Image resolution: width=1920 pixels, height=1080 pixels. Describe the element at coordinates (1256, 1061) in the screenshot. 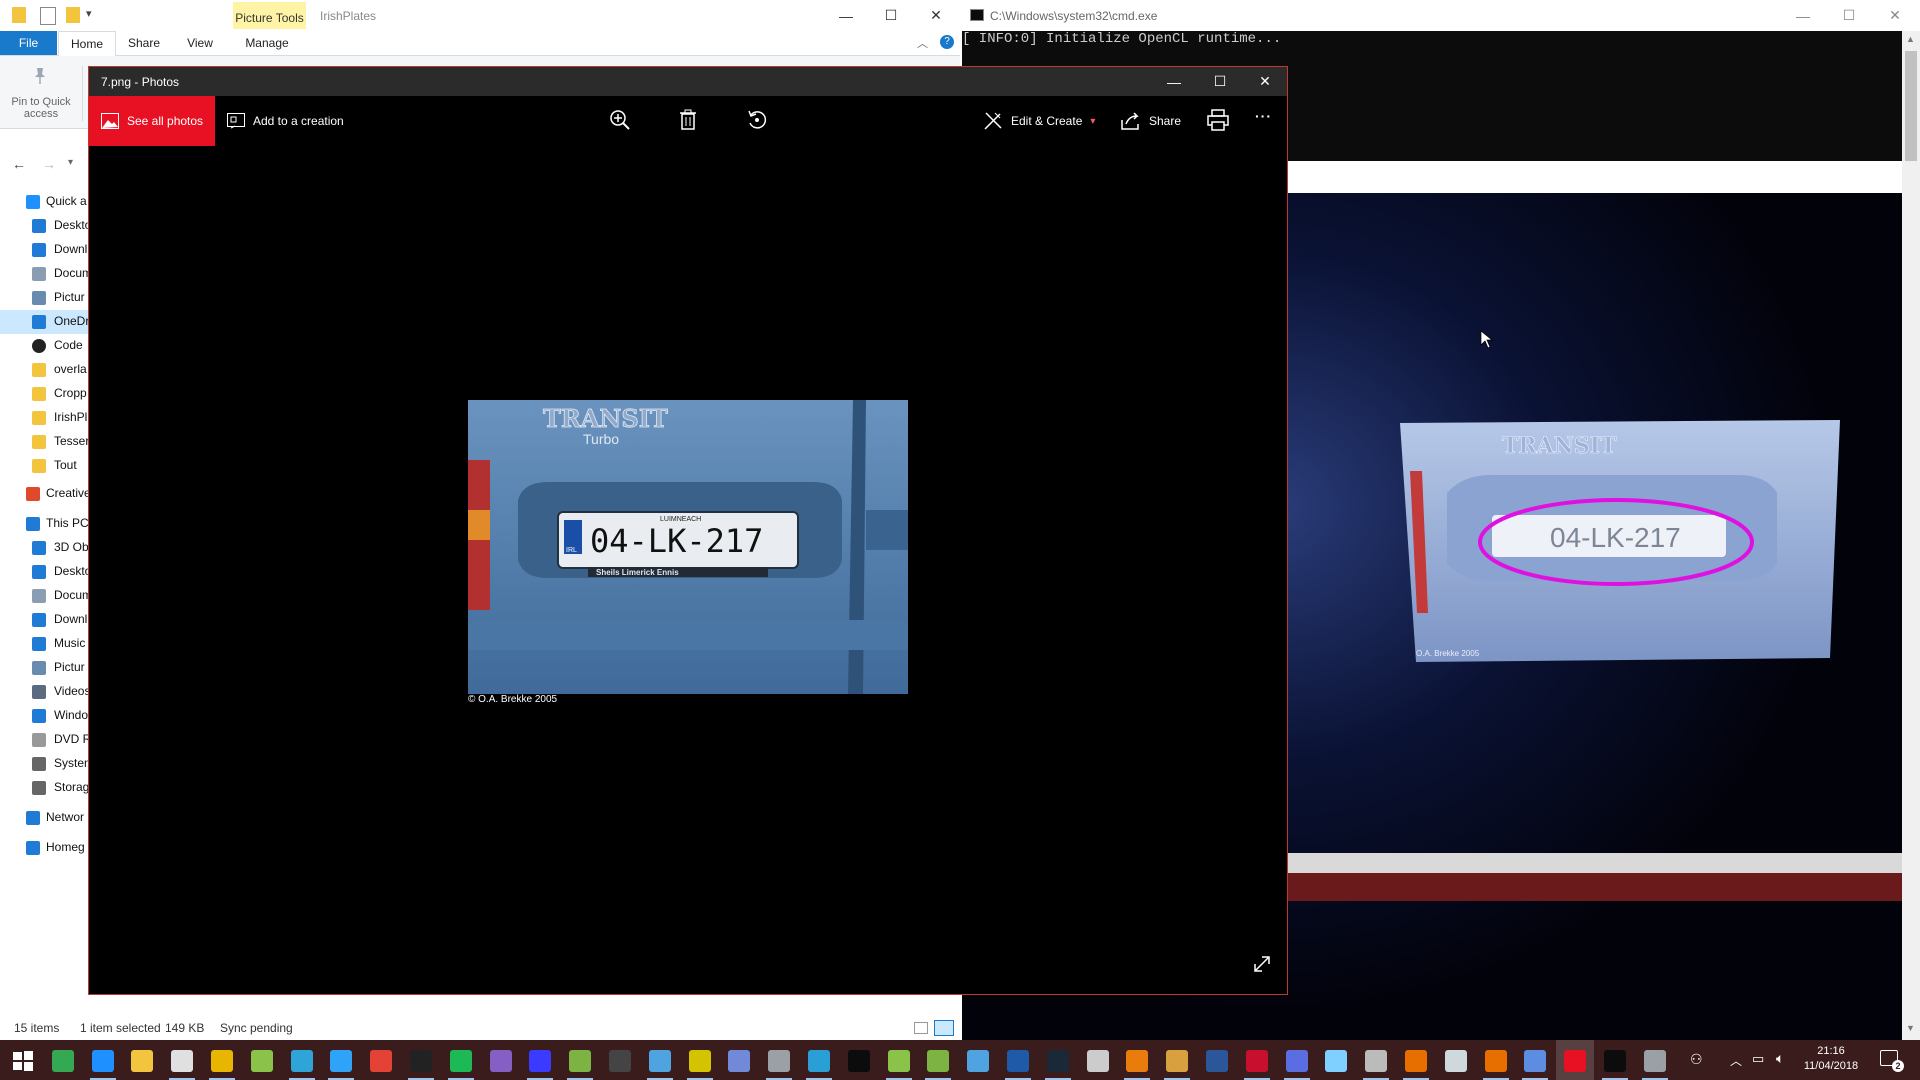

I see `flag-icon` at that location.